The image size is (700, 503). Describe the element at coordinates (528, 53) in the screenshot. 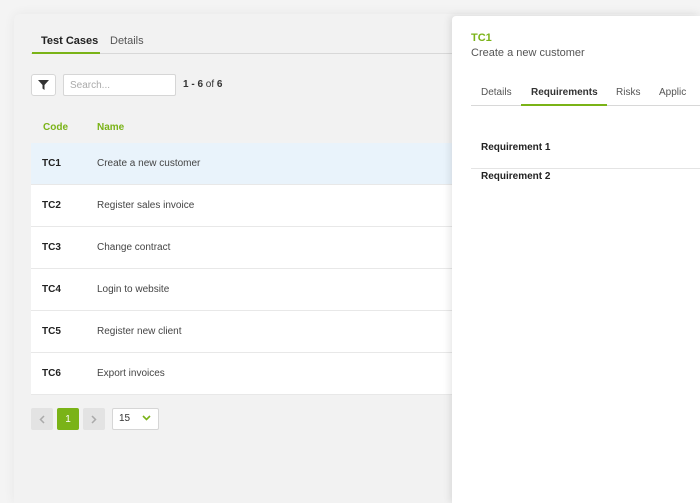

I see `panel-title: Create a new customer` at that location.